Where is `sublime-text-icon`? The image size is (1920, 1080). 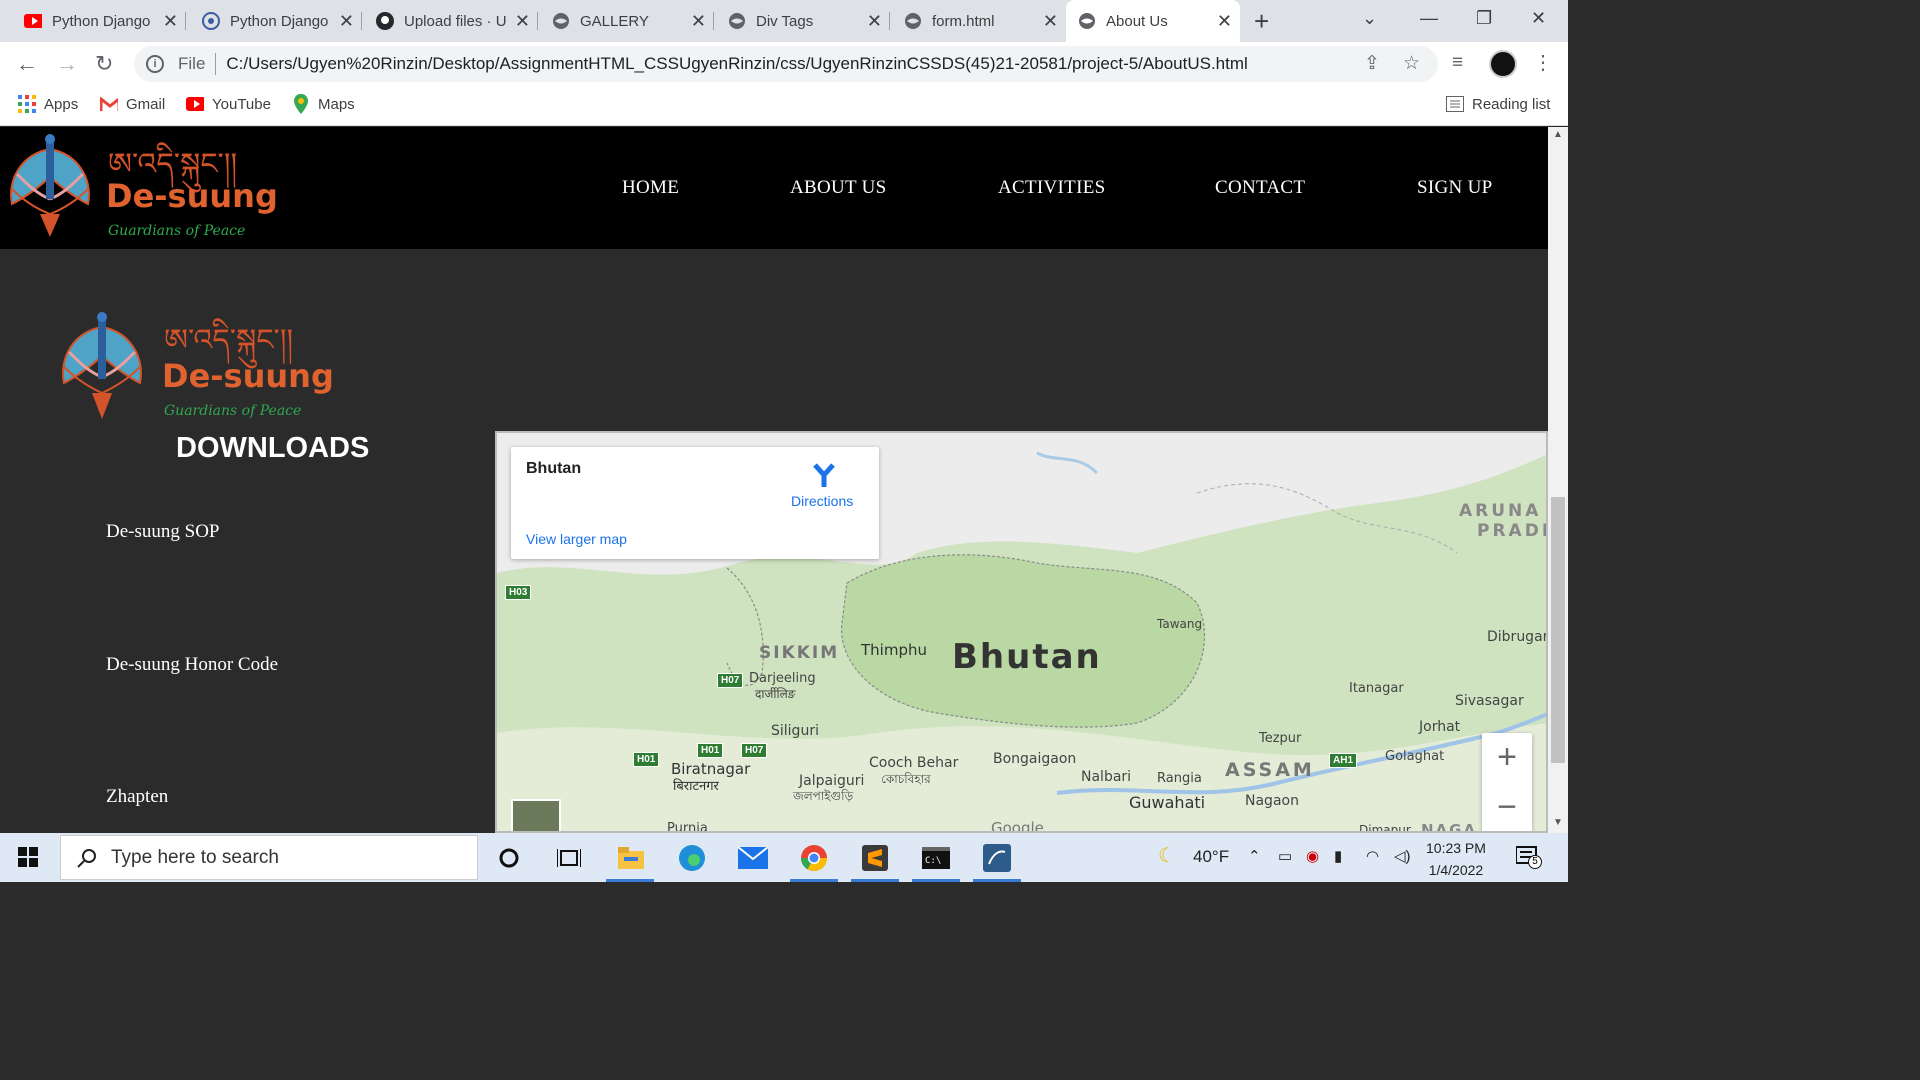 sublime-text-icon is located at coordinates (875, 858).